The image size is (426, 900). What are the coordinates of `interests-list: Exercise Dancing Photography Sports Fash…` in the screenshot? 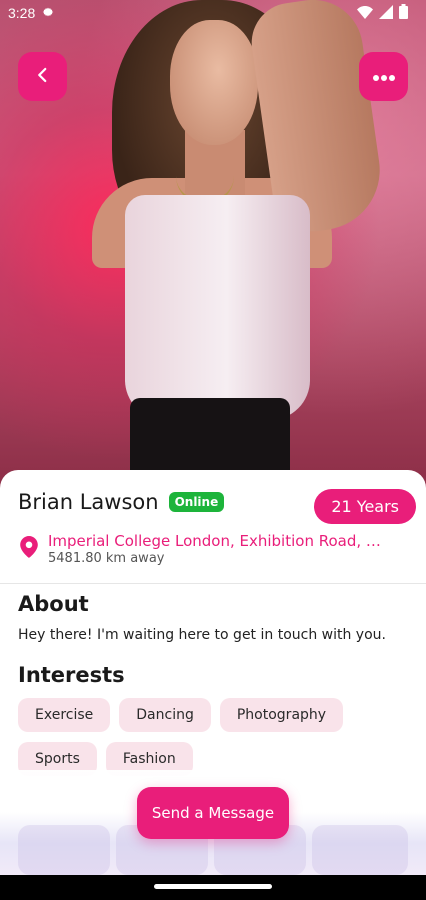 It's located at (218, 737).